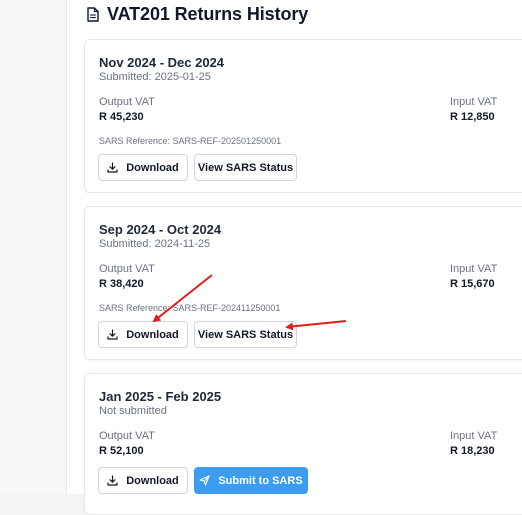 The height and width of the screenshot is (515, 522). Describe the element at coordinates (121, 451) in the screenshot. I see `output-vat-value: R 52,100` at that location.